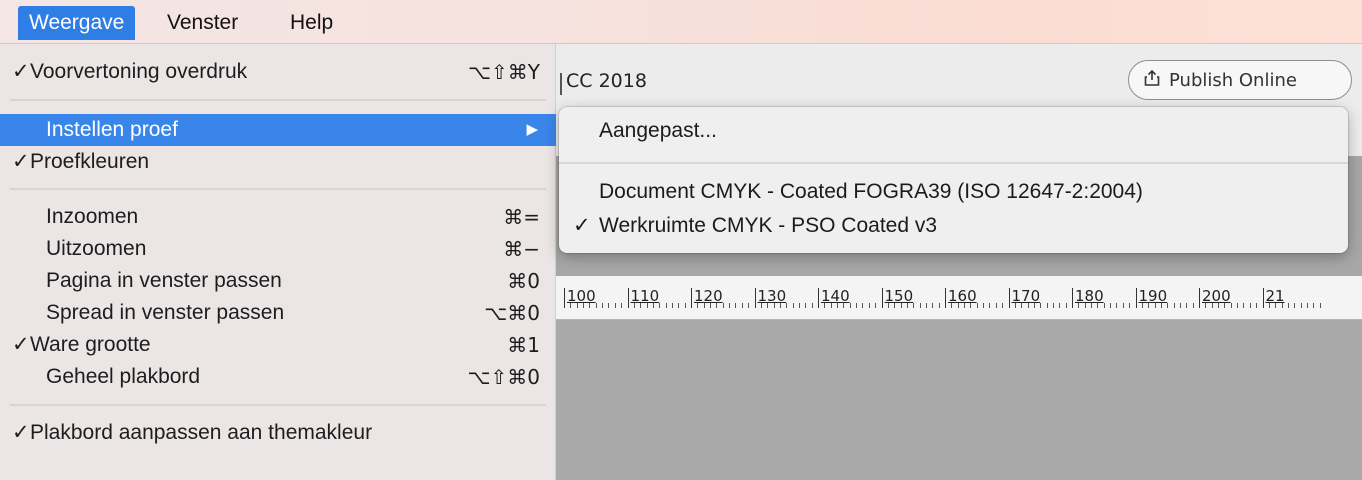 This screenshot has width=1362, height=480. What do you see at coordinates (606, 81) in the screenshot?
I see `app-title: CC 2018` at bounding box center [606, 81].